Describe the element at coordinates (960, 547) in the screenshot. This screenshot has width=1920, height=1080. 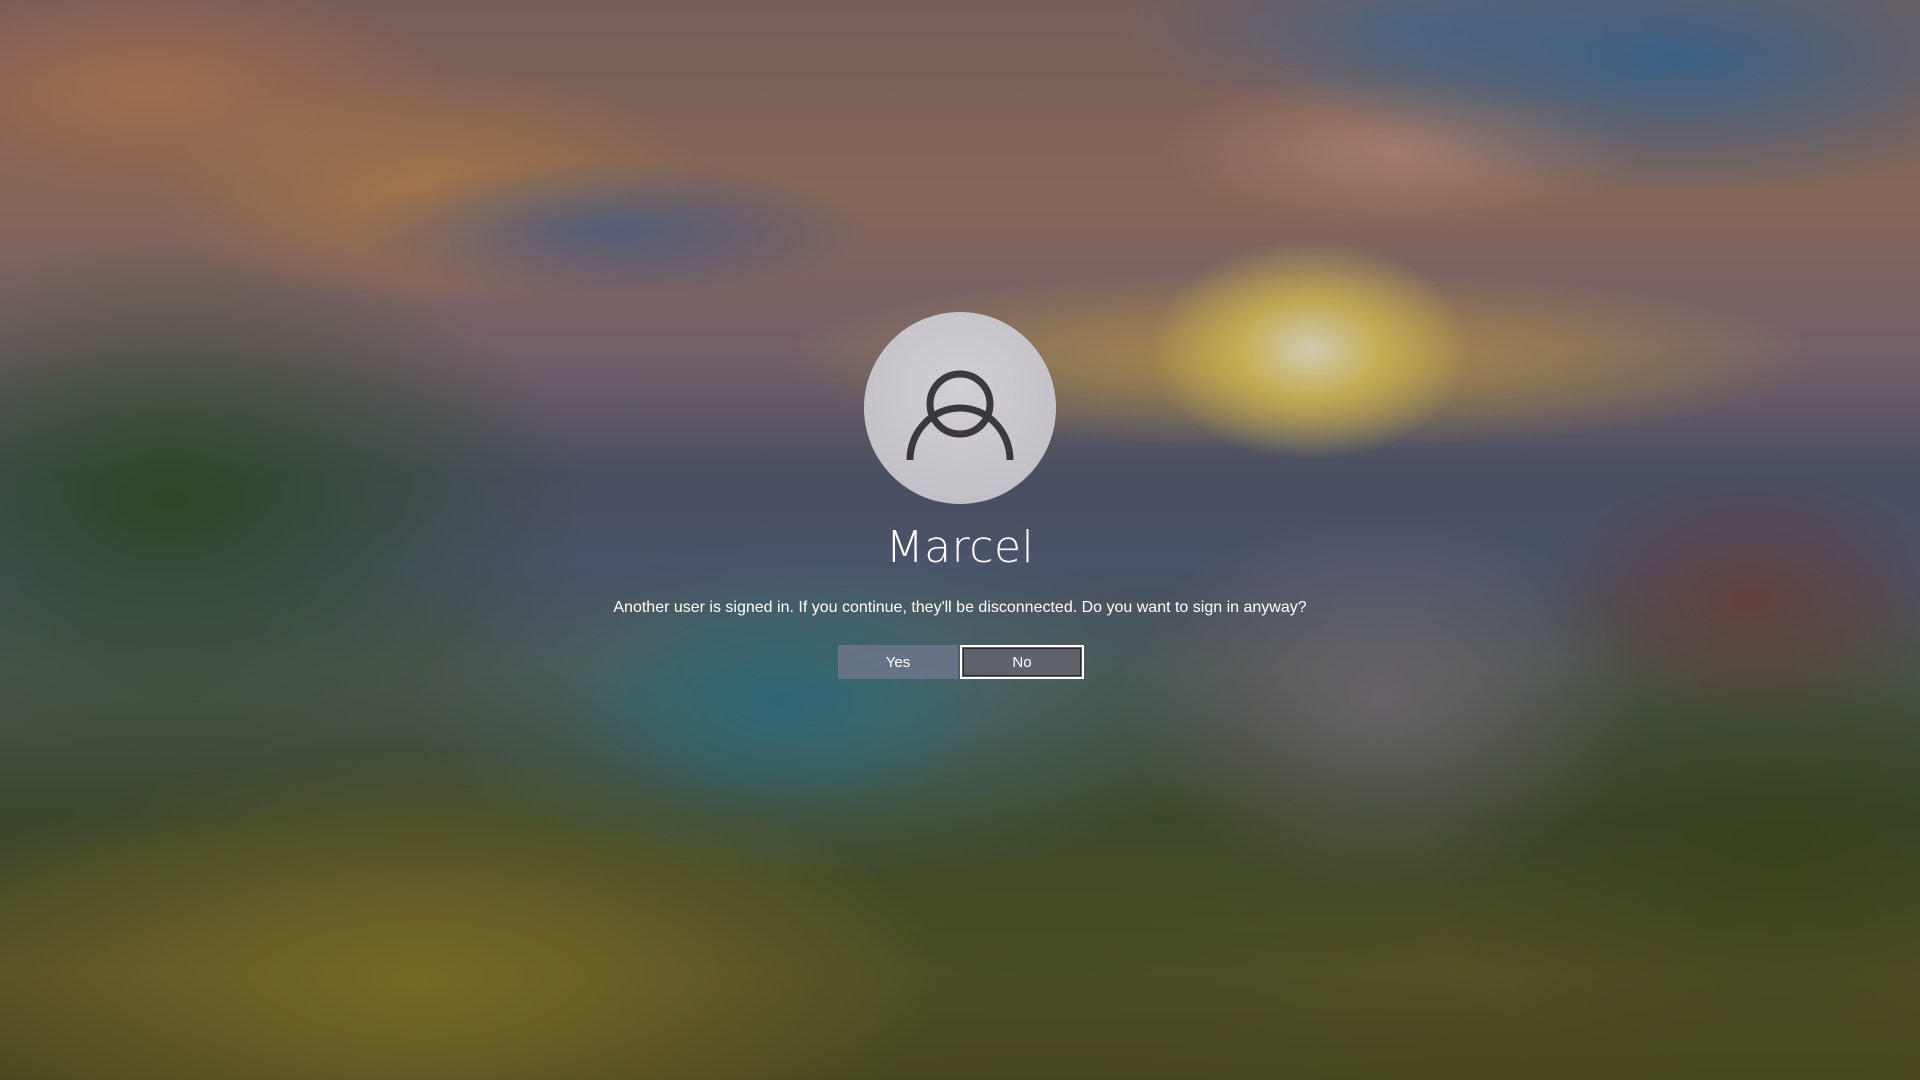
I see `user-name: Marcel` at that location.